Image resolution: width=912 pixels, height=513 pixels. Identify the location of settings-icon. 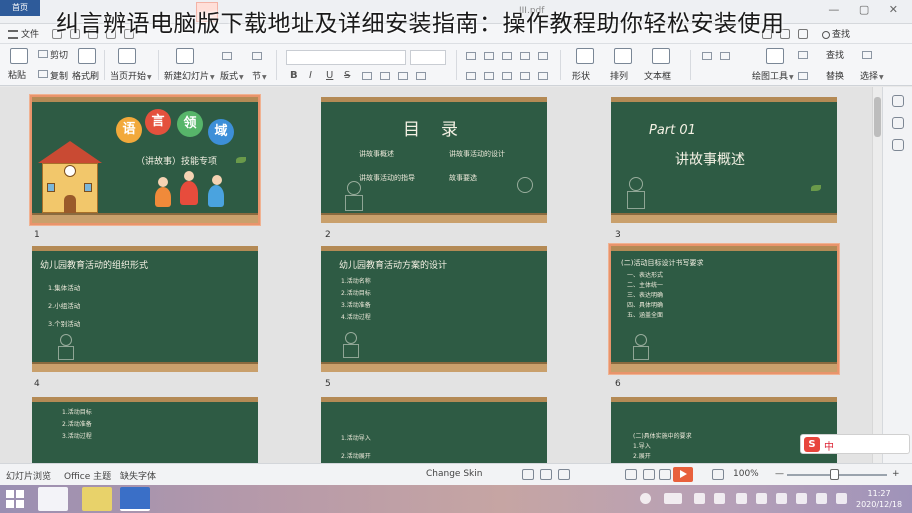
(898, 123).